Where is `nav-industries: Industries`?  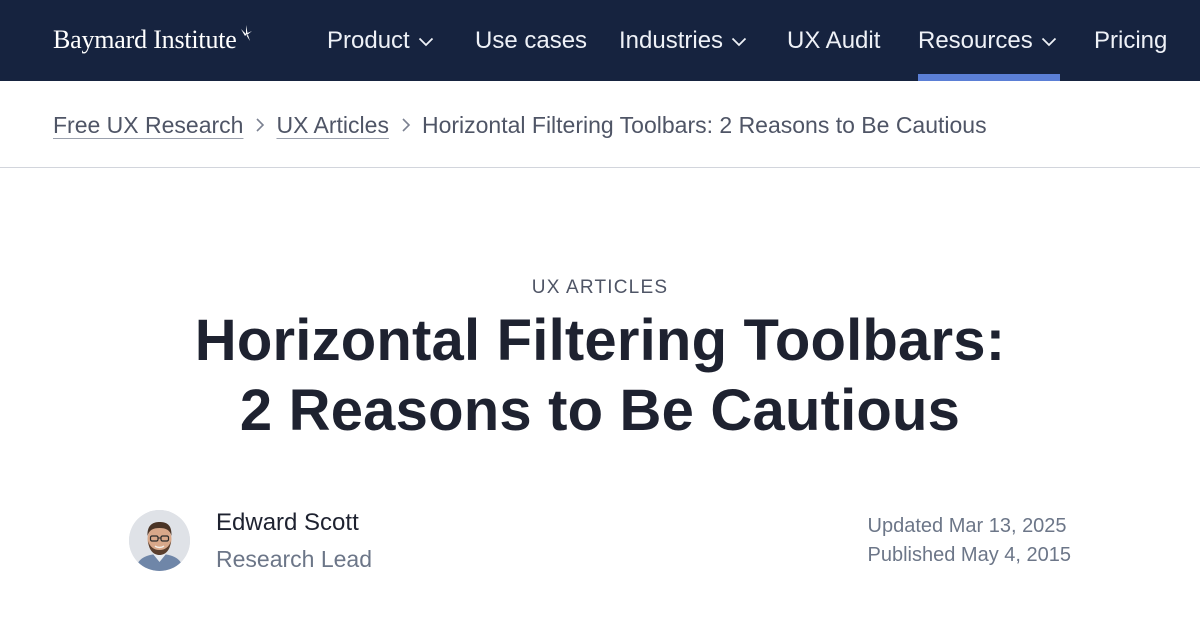
nav-industries: Industries is located at coordinates (683, 40).